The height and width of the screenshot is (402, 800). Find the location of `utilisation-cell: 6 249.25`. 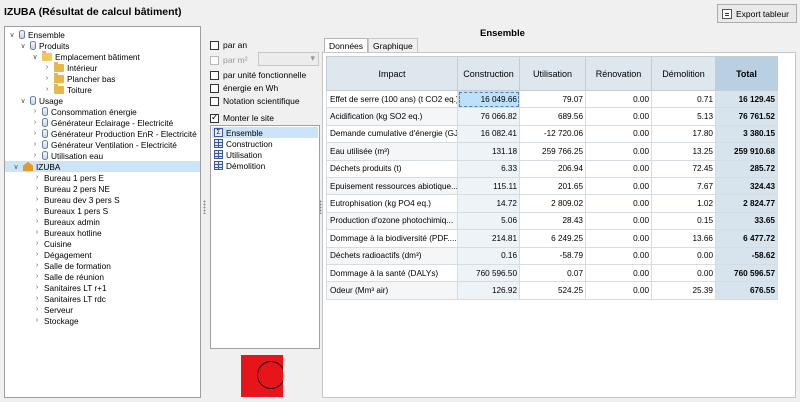

utilisation-cell: 6 249.25 is located at coordinates (552, 238).